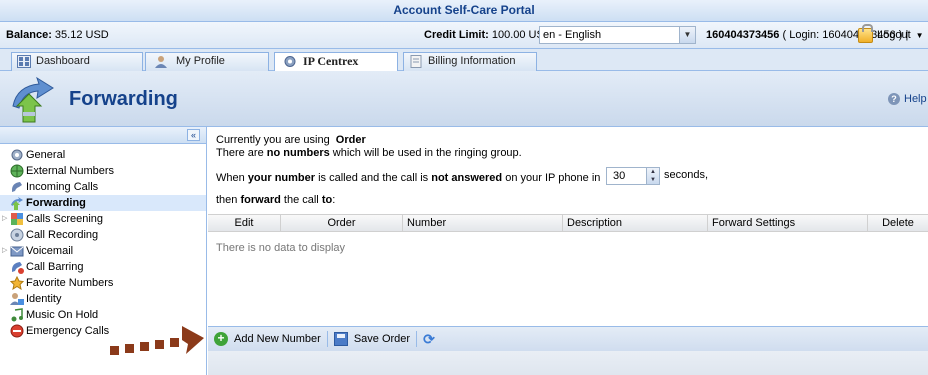 This screenshot has height=375, width=928. Describe the element at coordinates (103, 155) in the screenshot. I see `sidebar-item-general: General` at that location.